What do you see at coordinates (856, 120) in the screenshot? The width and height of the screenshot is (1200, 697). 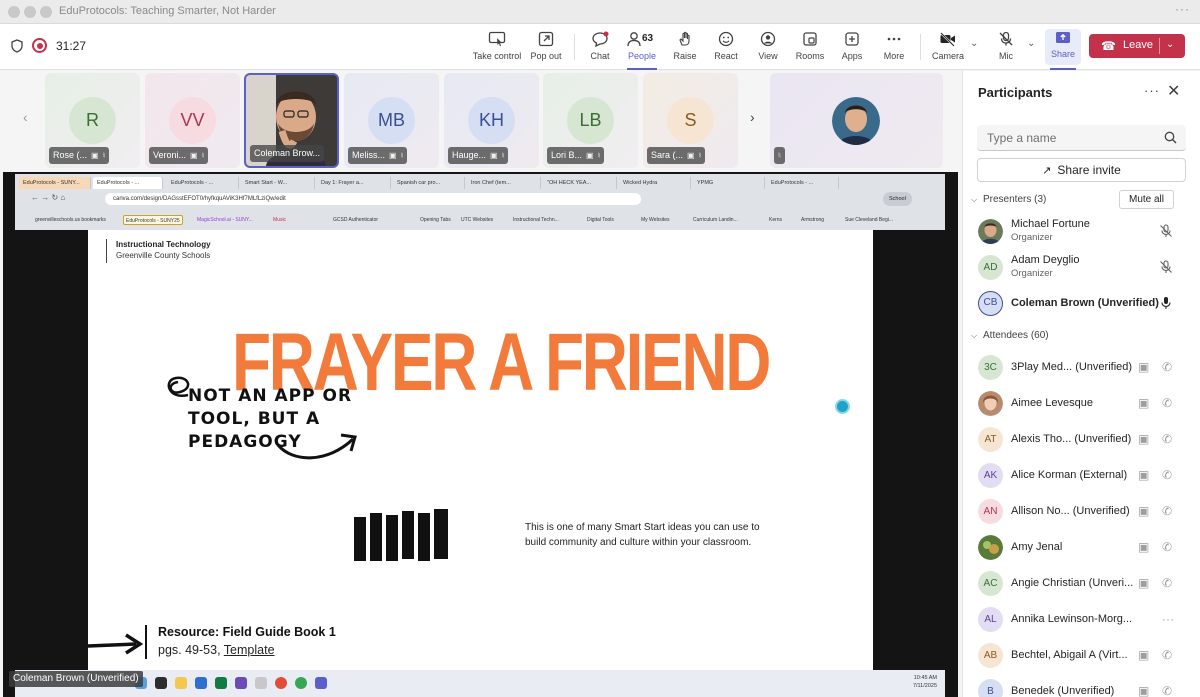 I see `self-view-tile: ♮` at bounding box center [856, 120].